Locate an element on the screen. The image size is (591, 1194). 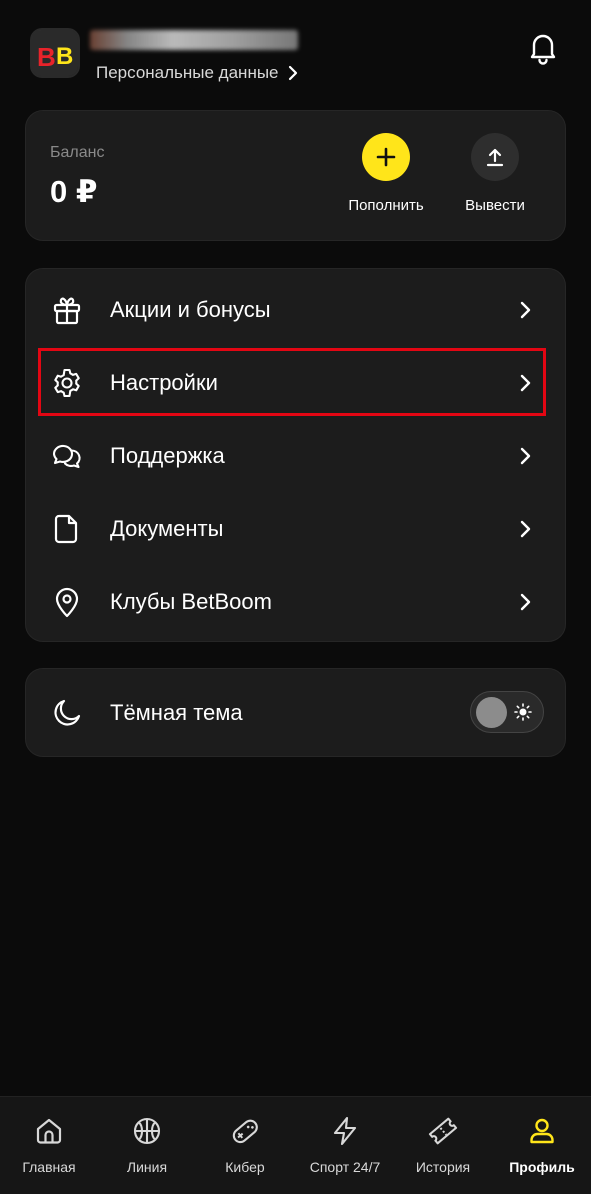
nav-cyber: Кибер is located at coordinates (245, 1145).